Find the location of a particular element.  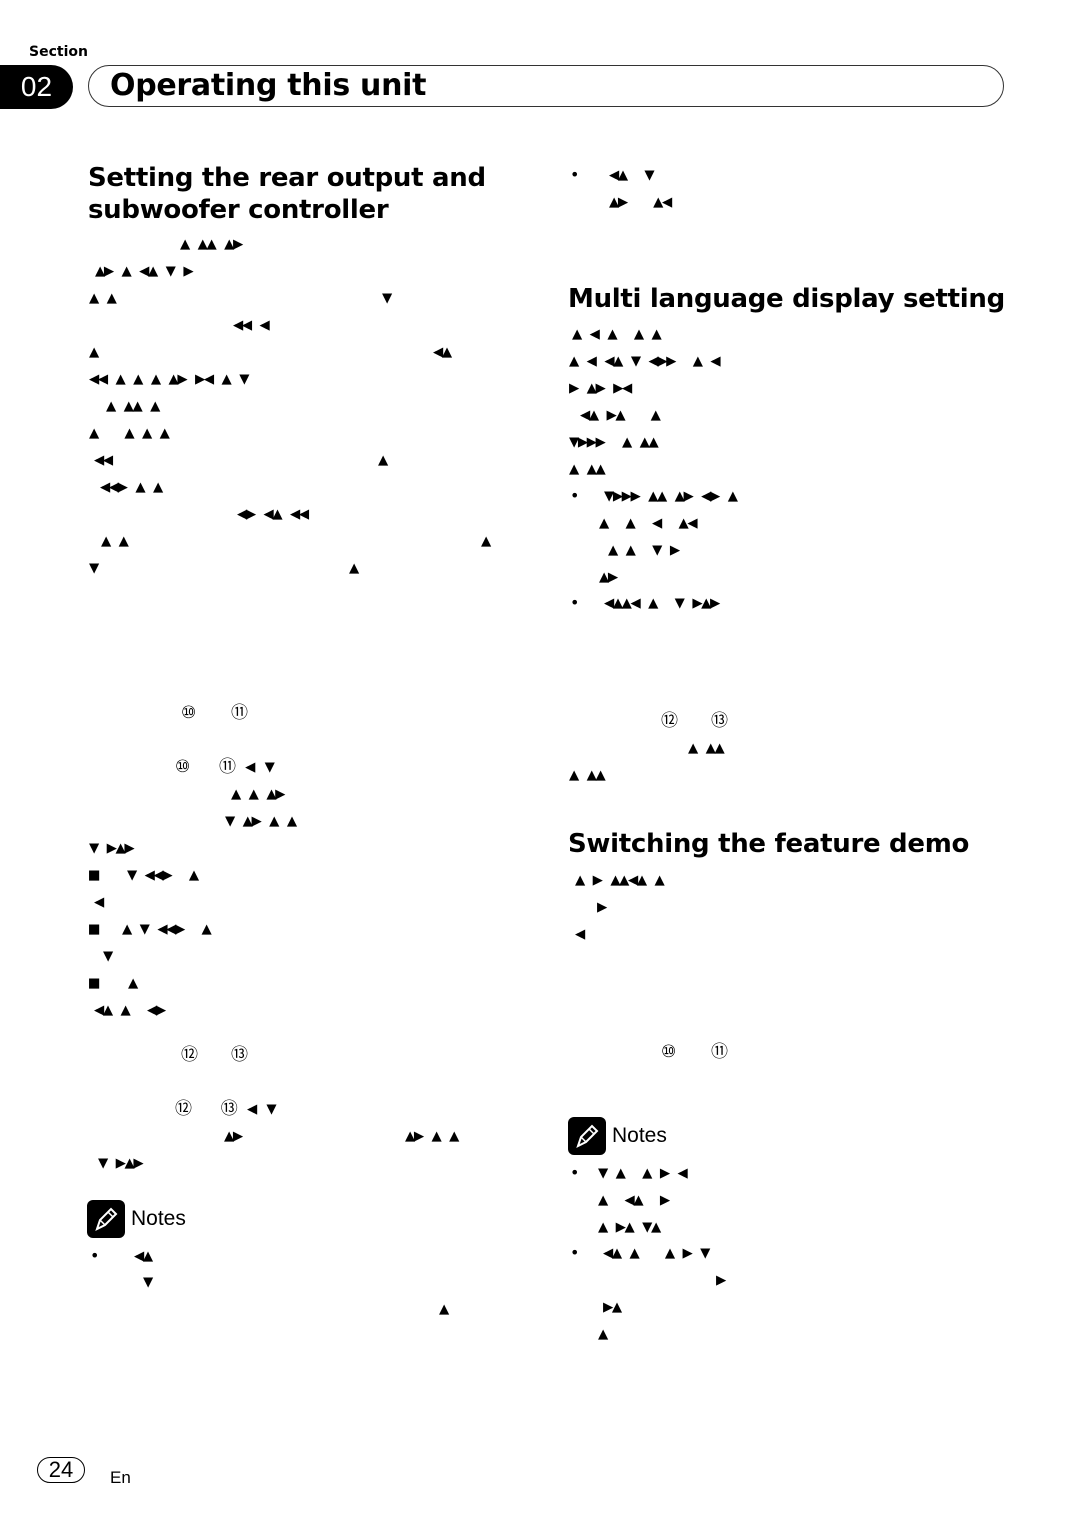

note-line: ▲ ▶▲ ▼▲ is located at coordinates (629, 1227).